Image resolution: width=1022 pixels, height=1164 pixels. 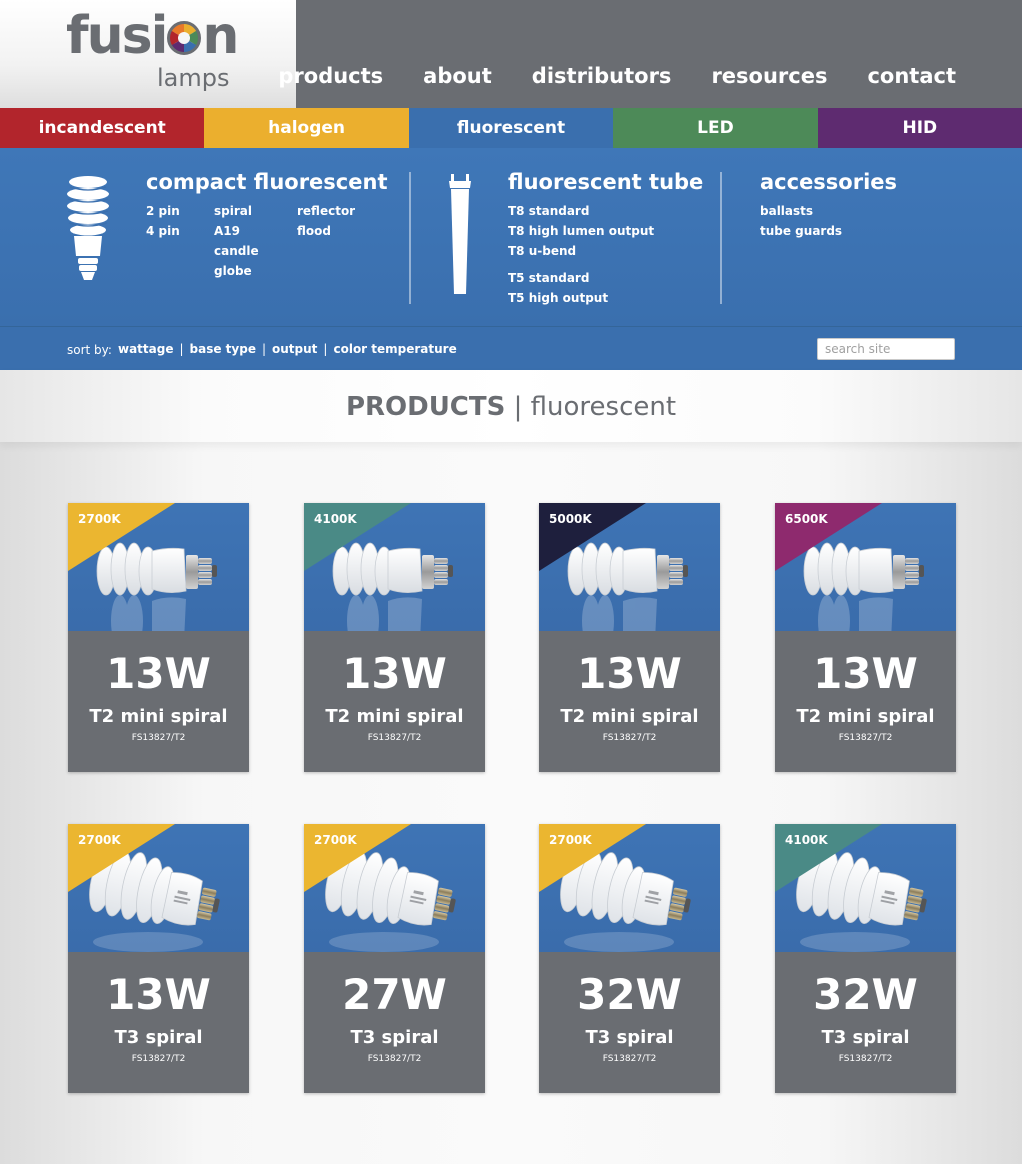 I want to click on category-tab-halogen: halogen, so click(x=306, y=128).